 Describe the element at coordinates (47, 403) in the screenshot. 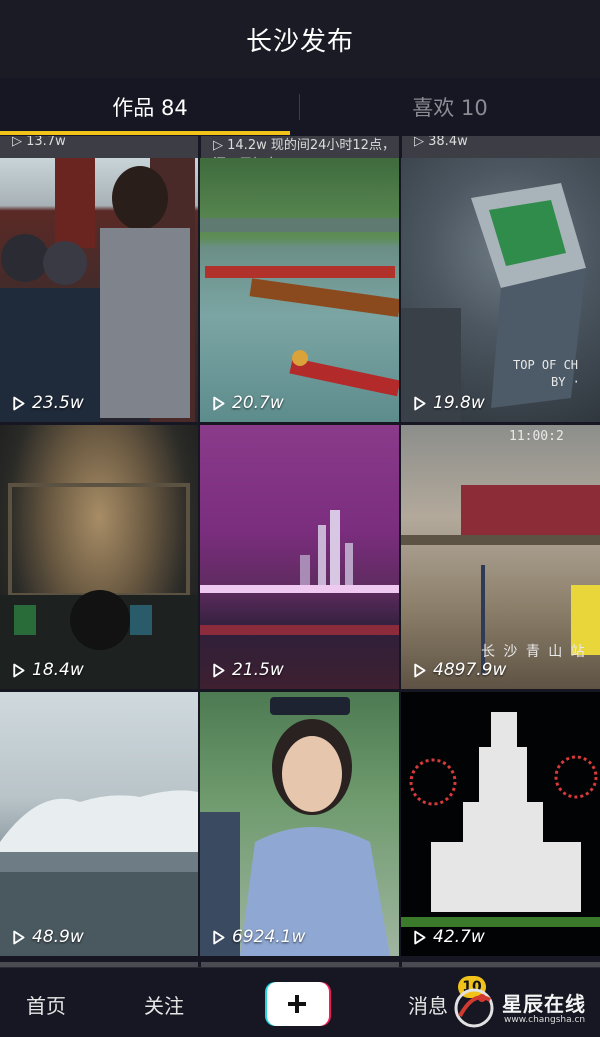

I see `view-count: 23.5w` at that location.